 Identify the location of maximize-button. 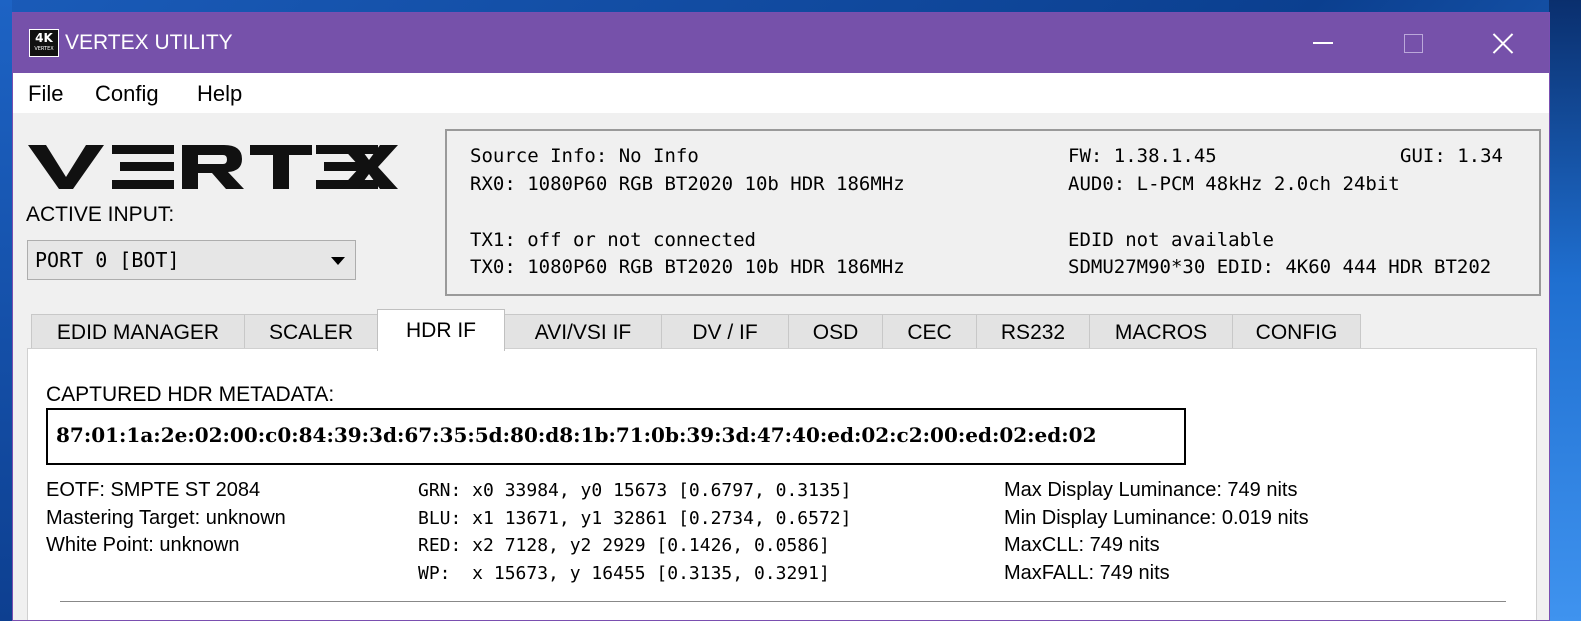
(1413, 43).